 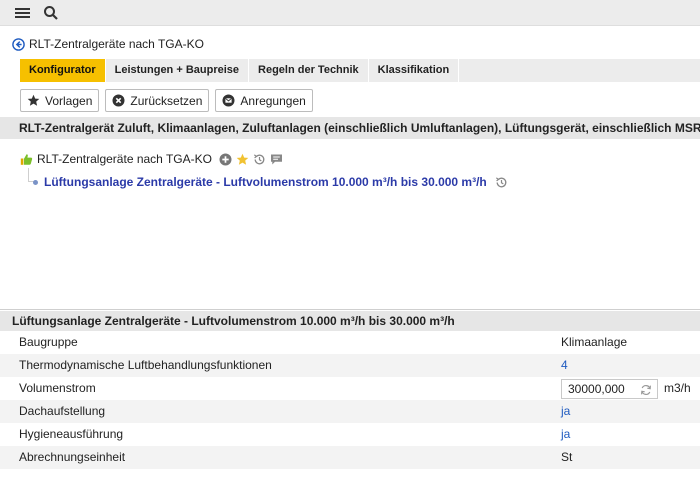 I want to click on comment-icon, so click(x=276, y=159).